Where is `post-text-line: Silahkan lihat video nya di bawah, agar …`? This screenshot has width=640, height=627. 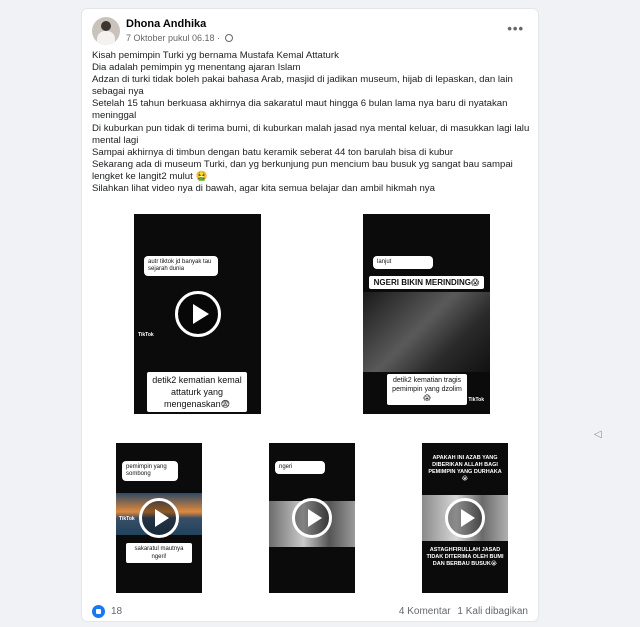 post-text-line: Silahkan lihat video nya di bawah, agar … is located at coordinates (263, 189).